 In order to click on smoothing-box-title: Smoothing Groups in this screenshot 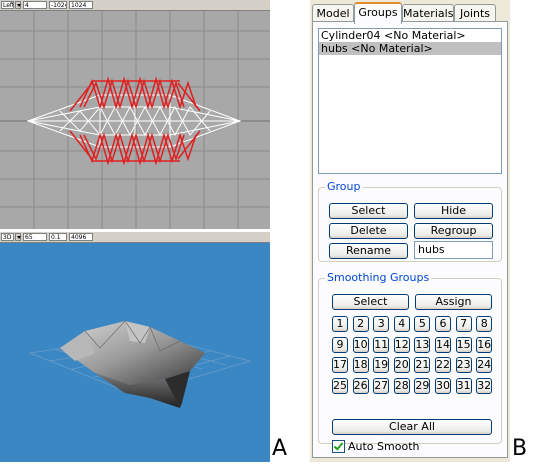, I will do `click(378, 278)`.